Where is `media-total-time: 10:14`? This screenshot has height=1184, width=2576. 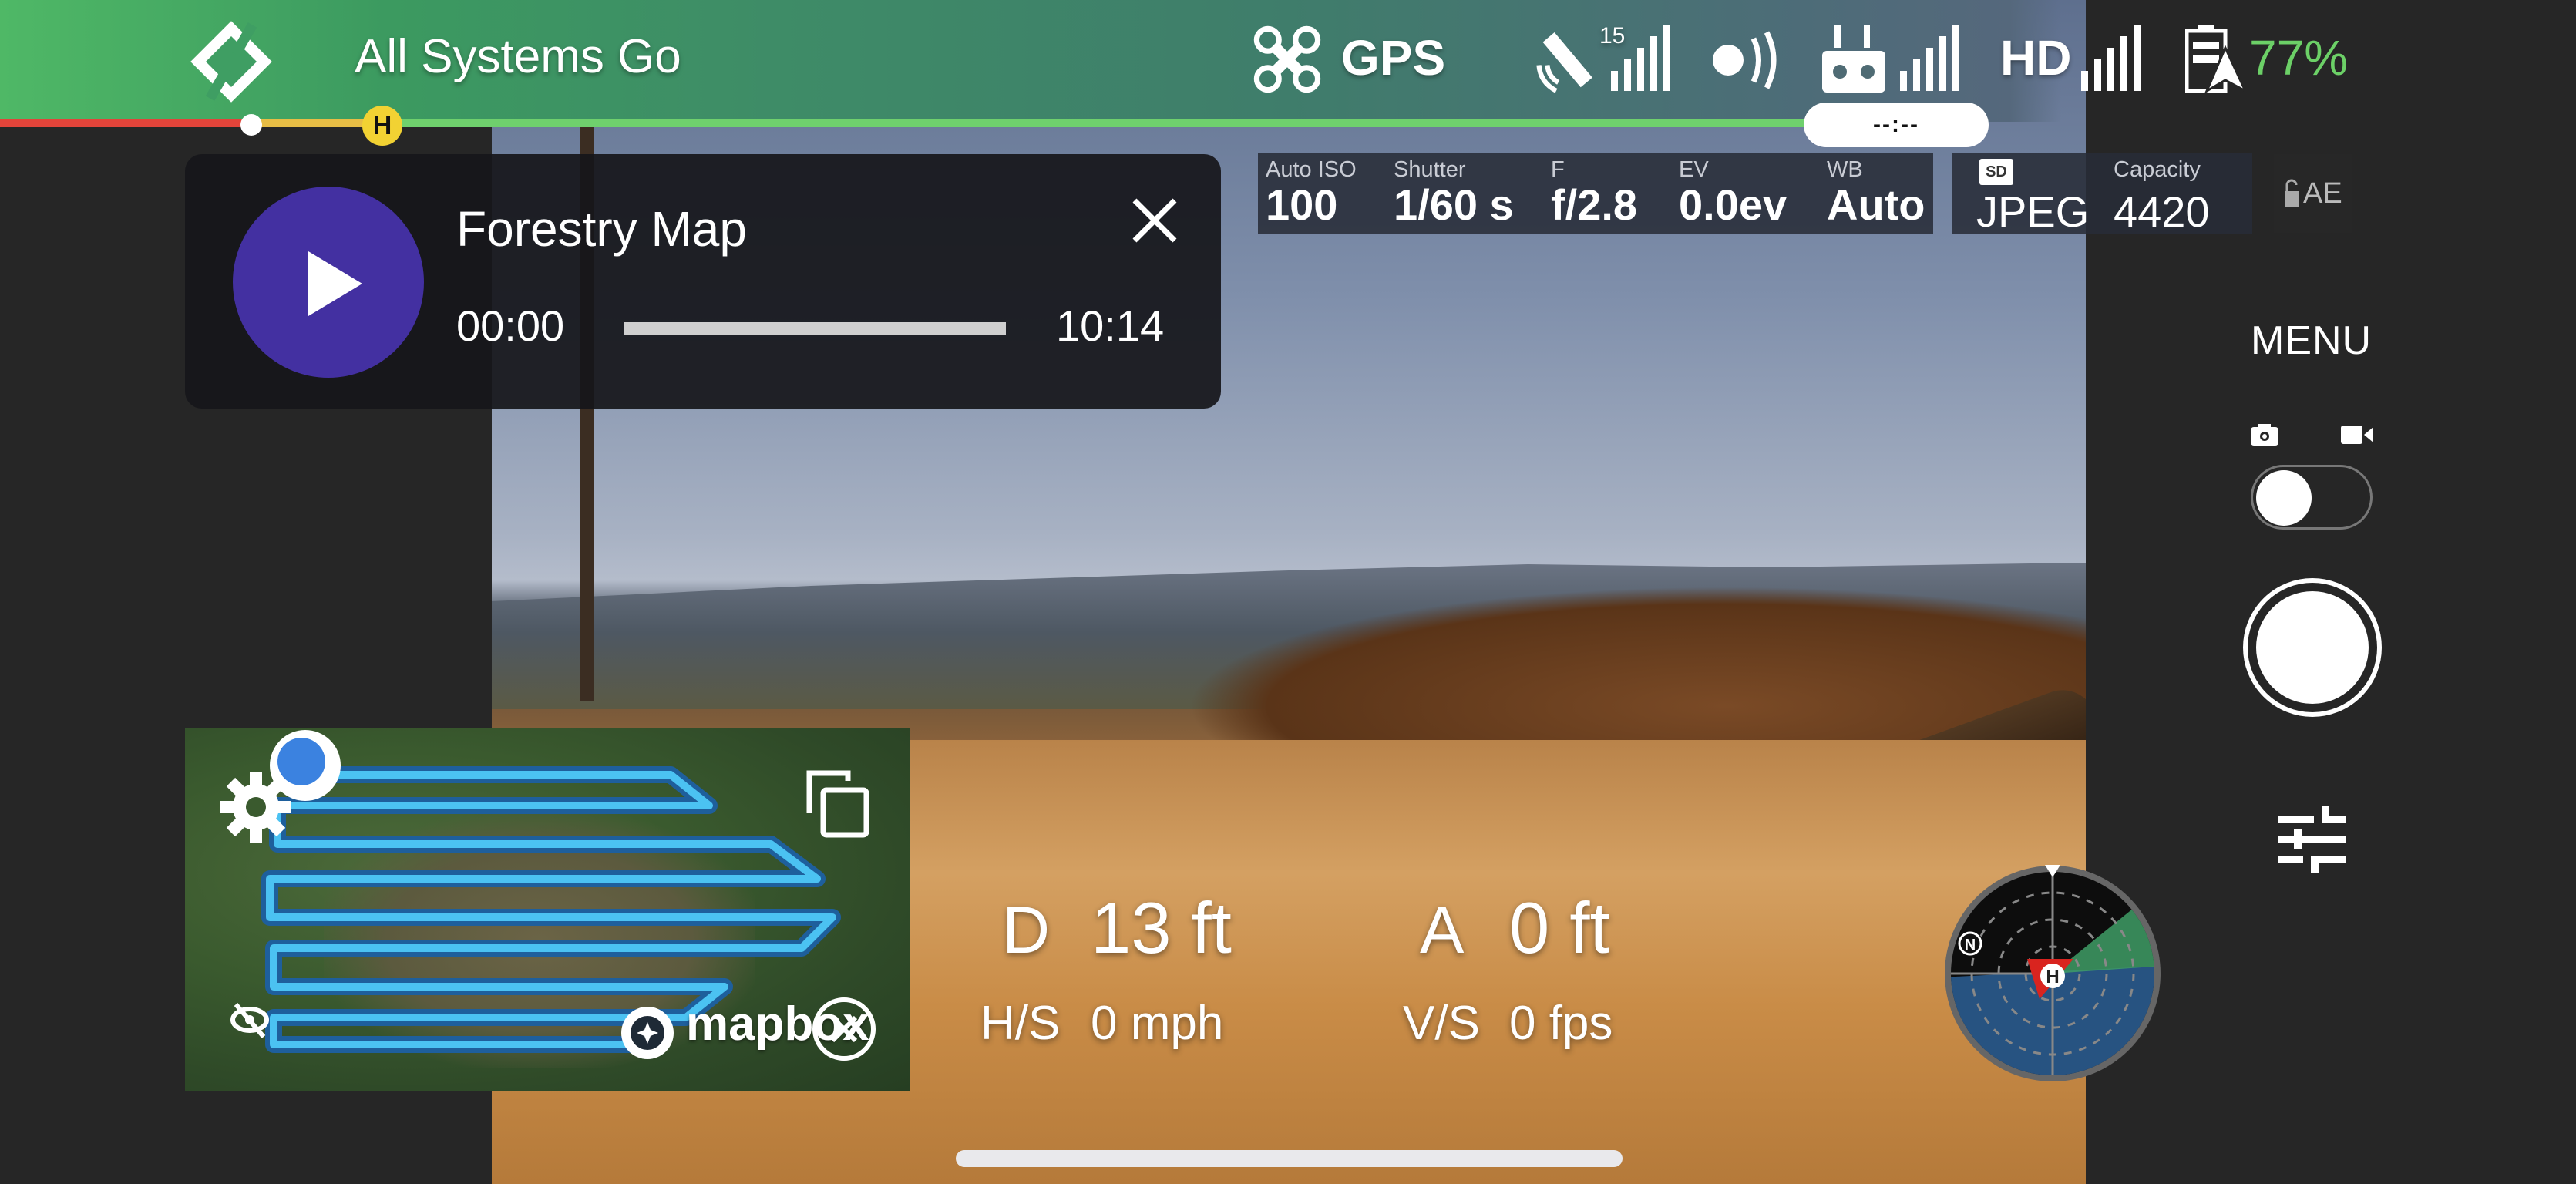 media-total-time: 10:14 is located at coordinates (1110, 326).